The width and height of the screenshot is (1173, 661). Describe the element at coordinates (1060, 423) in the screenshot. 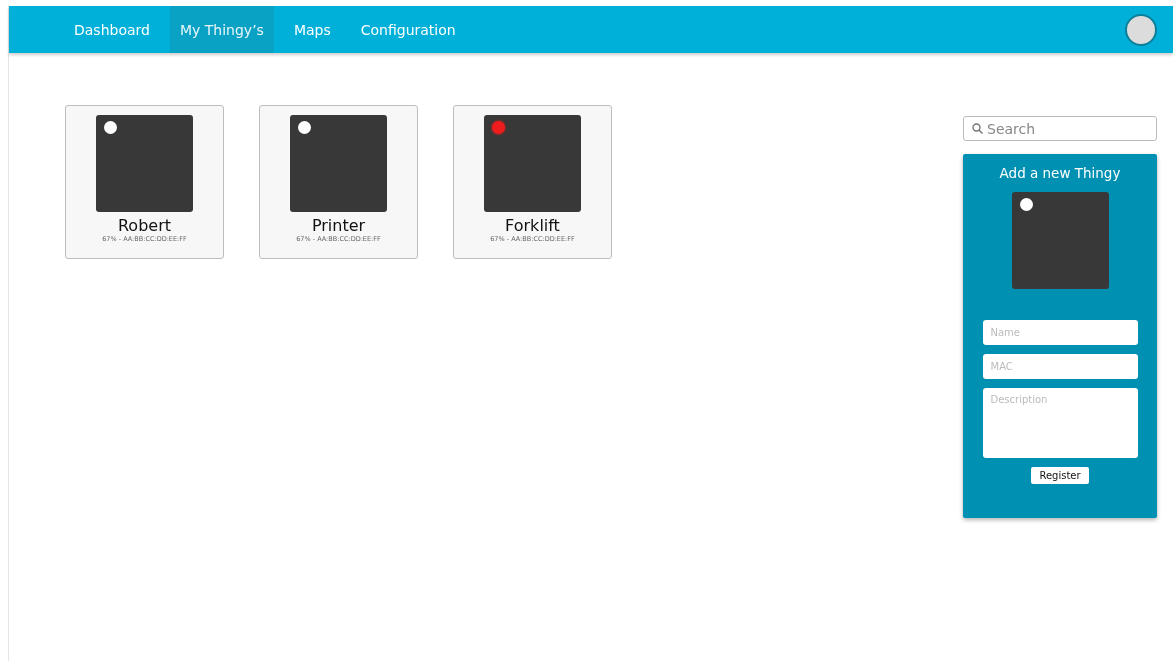

I see `description-field: Description` at that location.